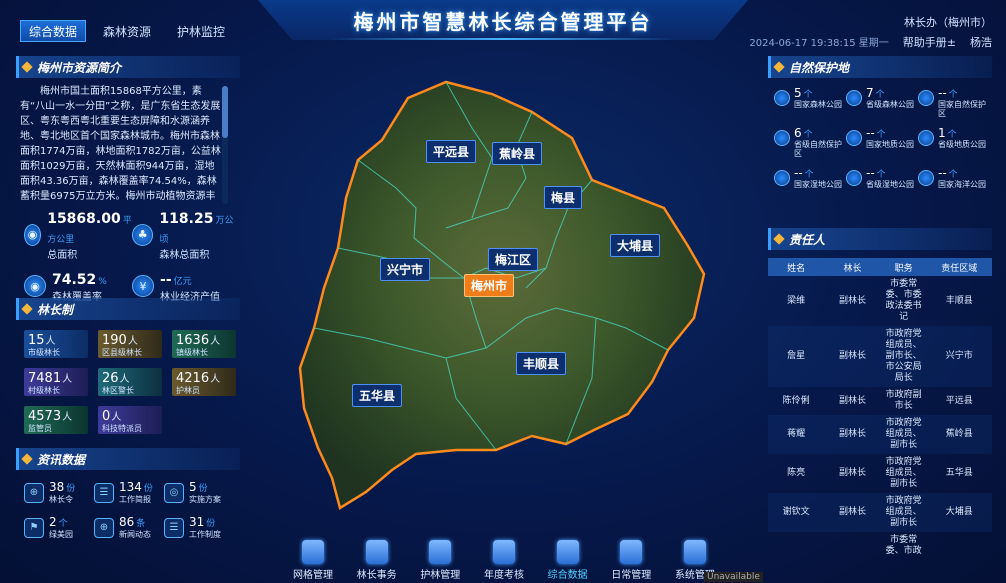 The image size is (1006, 583). I want to click on county-label-meijiang: 梅江区, so click(513, 259).